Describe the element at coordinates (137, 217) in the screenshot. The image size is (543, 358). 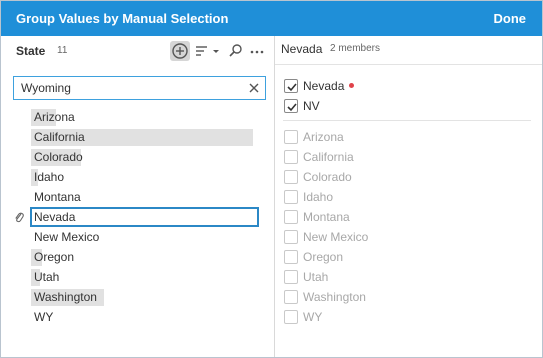
I see `value-item-nevada: Nevada` at that location.